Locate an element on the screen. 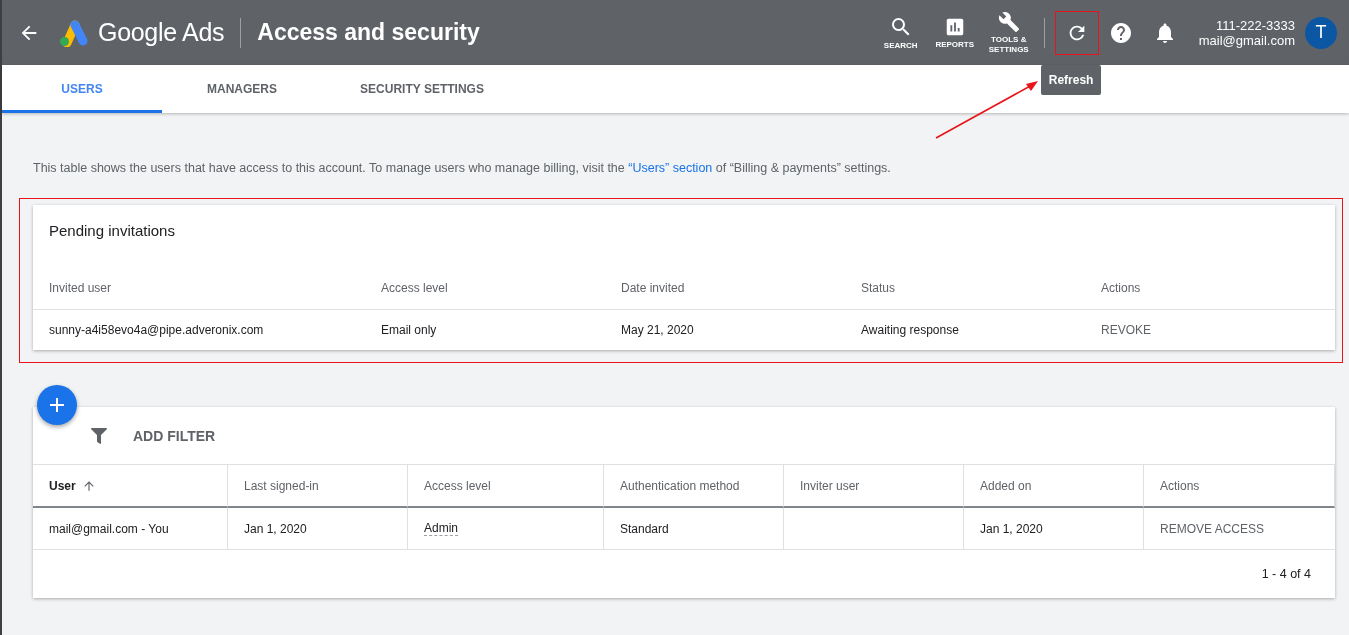 The width and height of the screenshot is (1349, 635). tooltip: Refresh is located at coordinates (1071, 79).